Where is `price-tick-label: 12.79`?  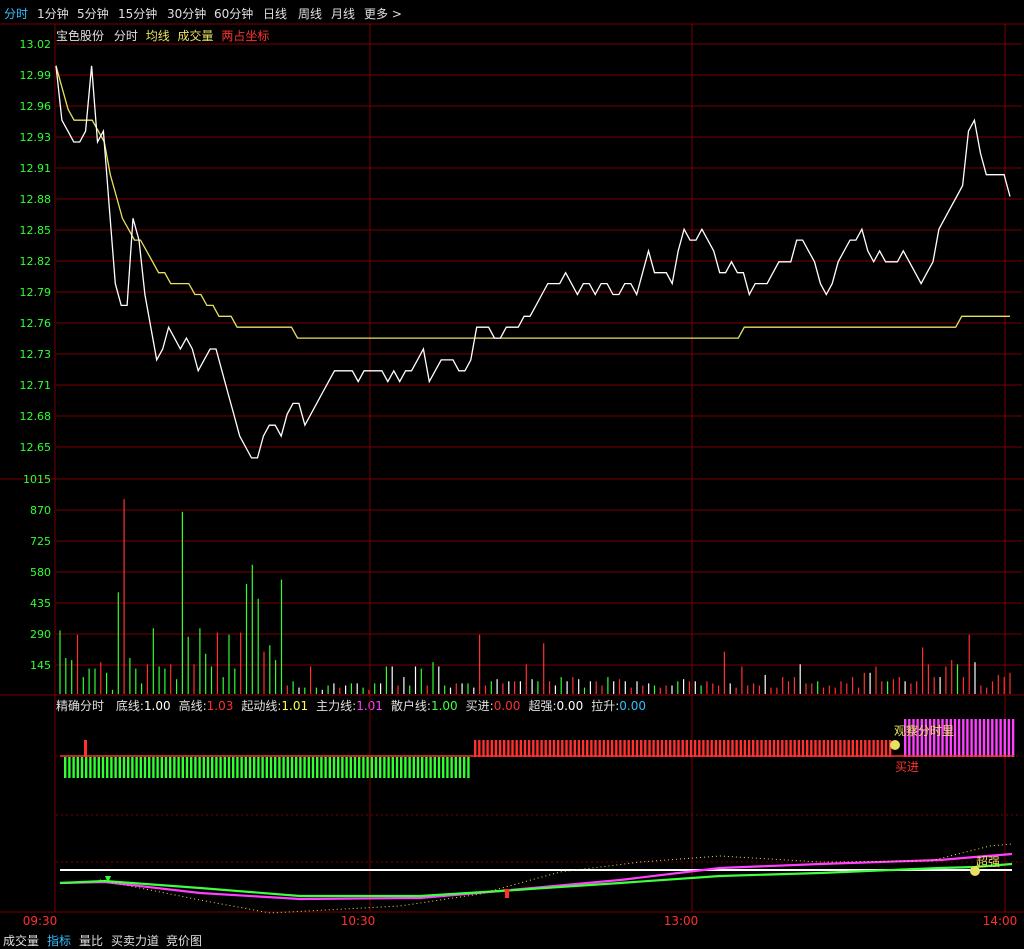 price-tick-label: 12.79 is located at coordinates (36, 292).